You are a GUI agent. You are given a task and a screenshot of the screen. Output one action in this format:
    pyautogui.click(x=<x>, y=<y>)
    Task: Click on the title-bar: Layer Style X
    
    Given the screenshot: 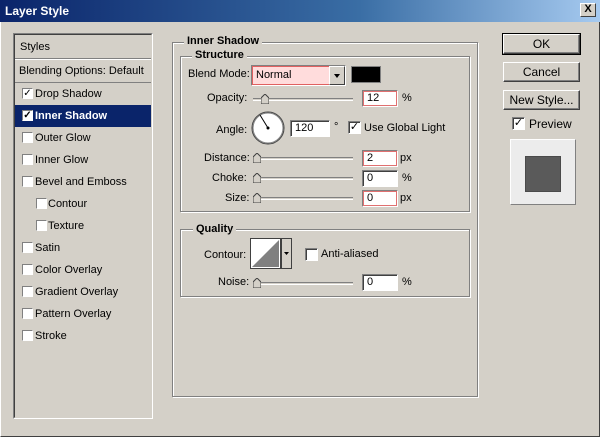 What is the action you would take?
    pyautogui.click(x=300, y=11)
    